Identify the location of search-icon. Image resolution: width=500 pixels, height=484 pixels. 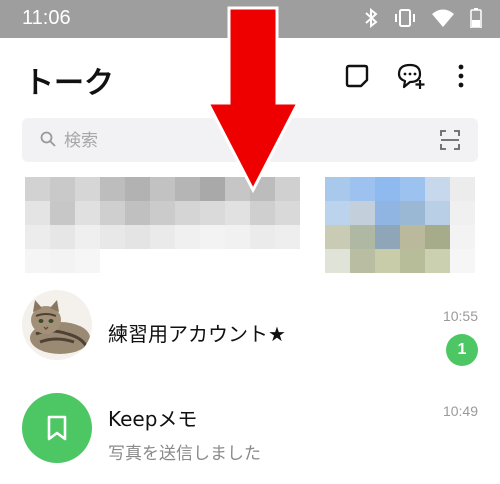
(48, 141).